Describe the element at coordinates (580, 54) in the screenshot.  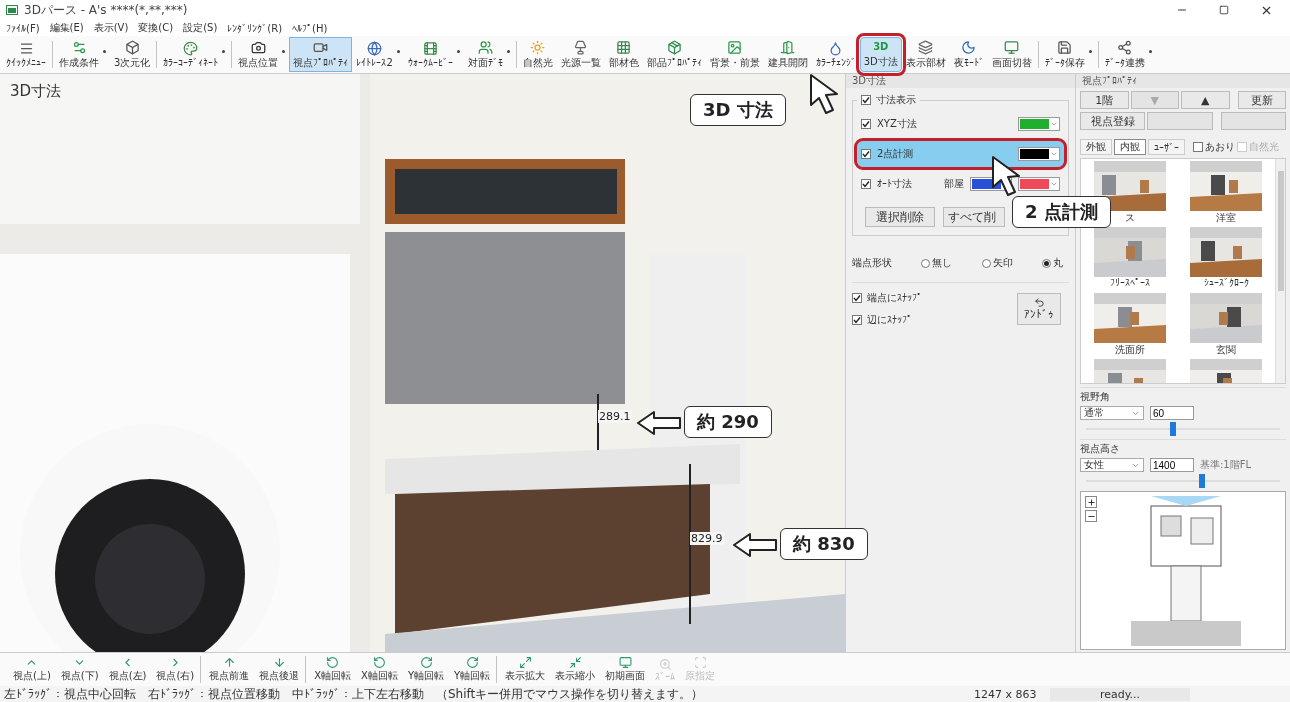
I see `toolbar-button: 光源一覧` at that location.